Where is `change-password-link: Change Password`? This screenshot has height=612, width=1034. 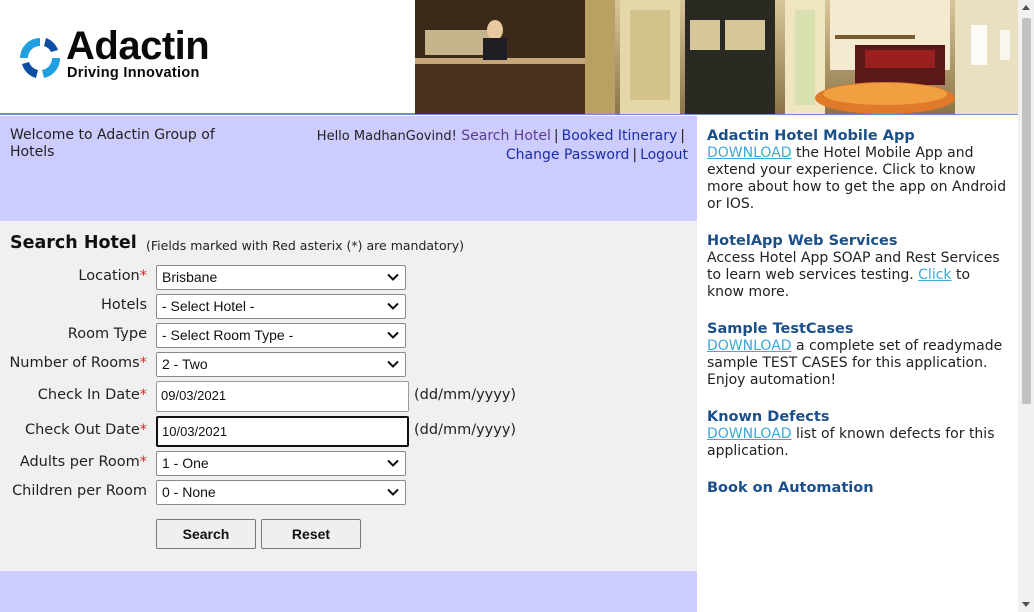 change-password-link: Change Password is located at coordinates (567, 155).